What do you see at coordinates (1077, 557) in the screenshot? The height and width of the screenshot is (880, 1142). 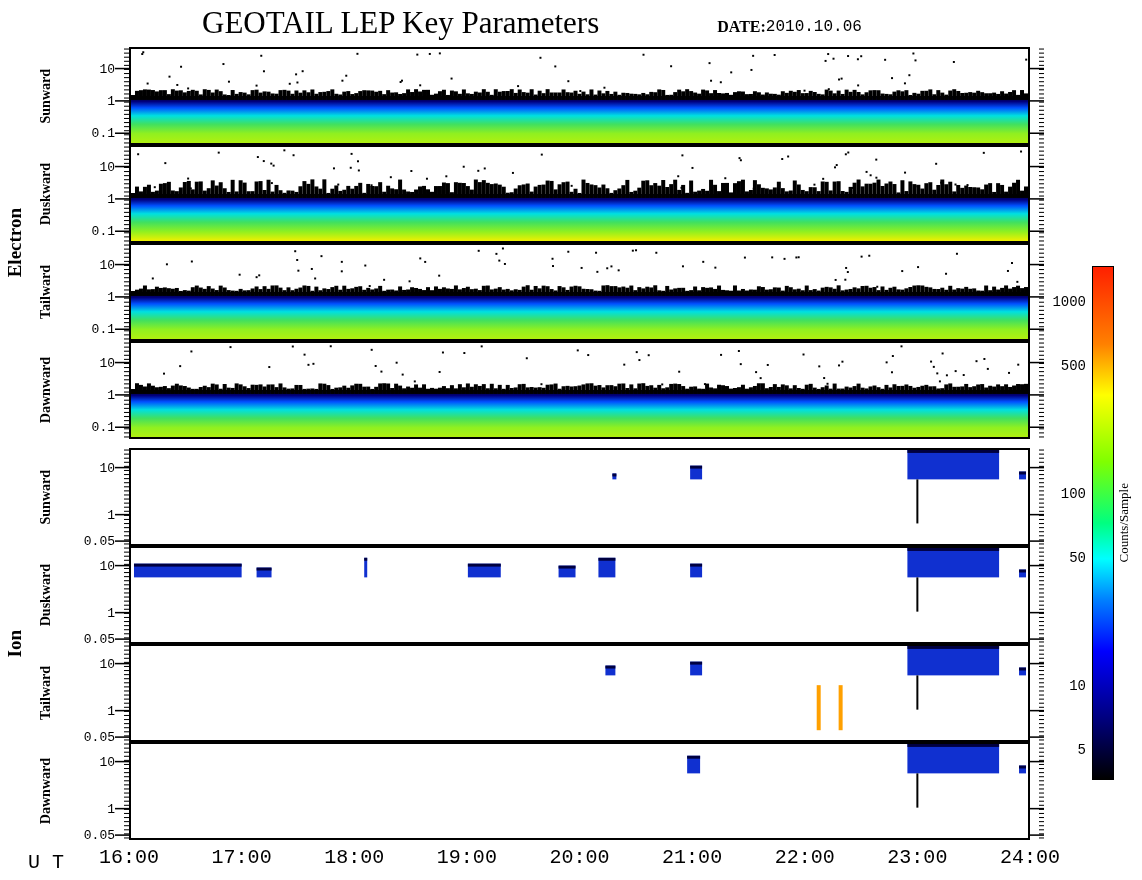 I see `colorbar-tick-label: 50` at bounding box center [1077, 557].